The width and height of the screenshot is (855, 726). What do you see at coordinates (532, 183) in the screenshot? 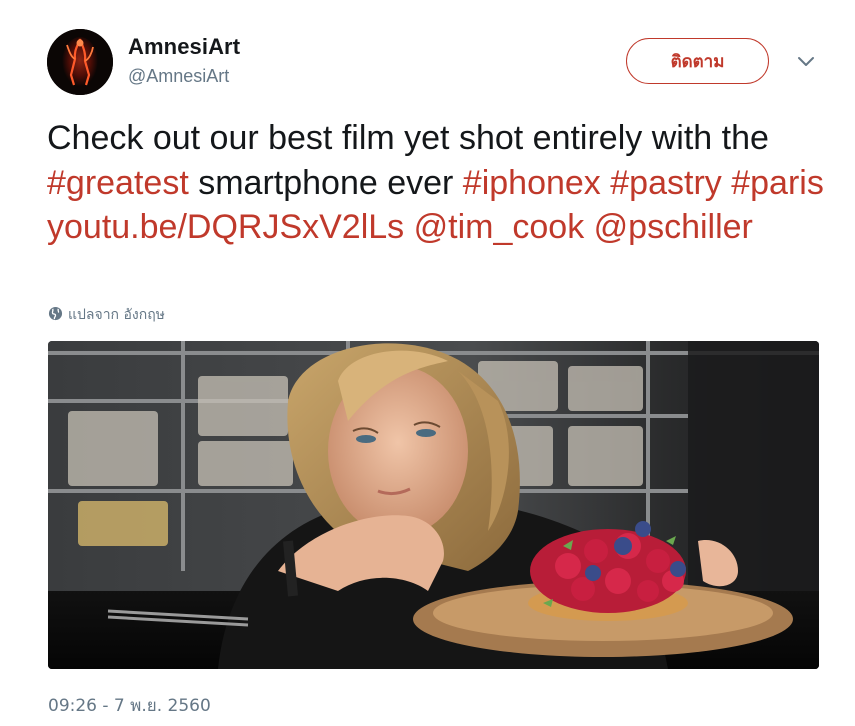
I see `hashtag-link: #iphonex` at bounding box center [532, 183].